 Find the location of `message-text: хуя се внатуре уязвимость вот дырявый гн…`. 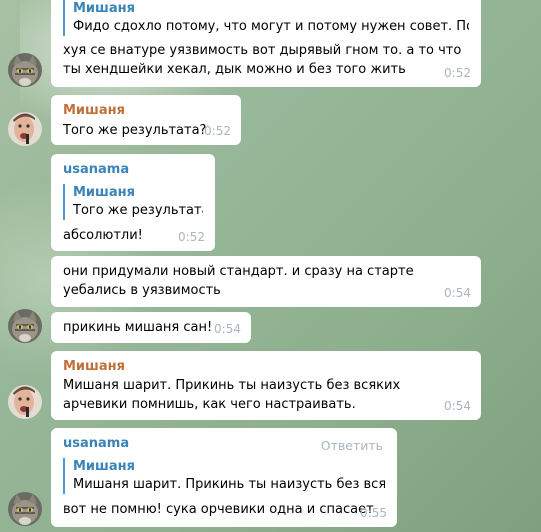

message-text: хуя се внатуре уязвимость вот дырявый гн… is located at coordinates (262, 60).